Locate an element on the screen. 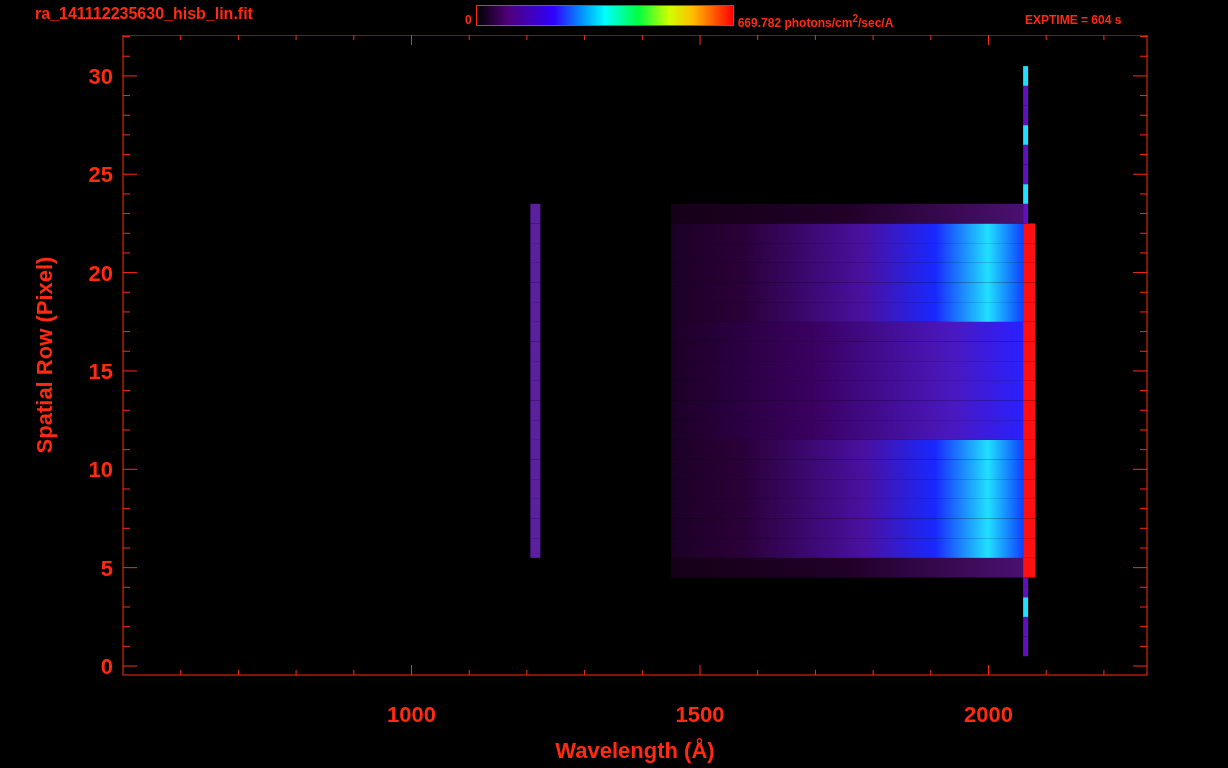 Image resolution: width=1228 pixels, height=768 pixels. x-tick-label: 1500 is located at coordinates (700, 714).